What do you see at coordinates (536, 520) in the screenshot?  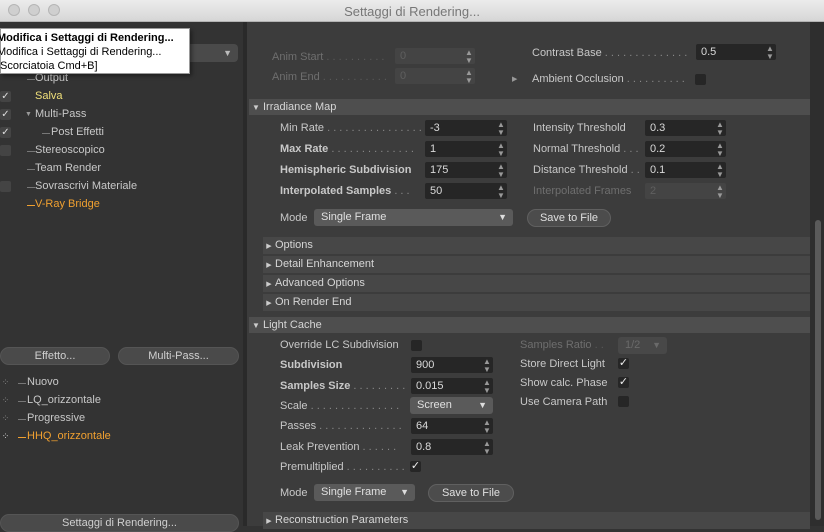 I see `subsection-reconstruction-parameters: ▶ Reconstruction Parameters` at bounding box center [536, 520].